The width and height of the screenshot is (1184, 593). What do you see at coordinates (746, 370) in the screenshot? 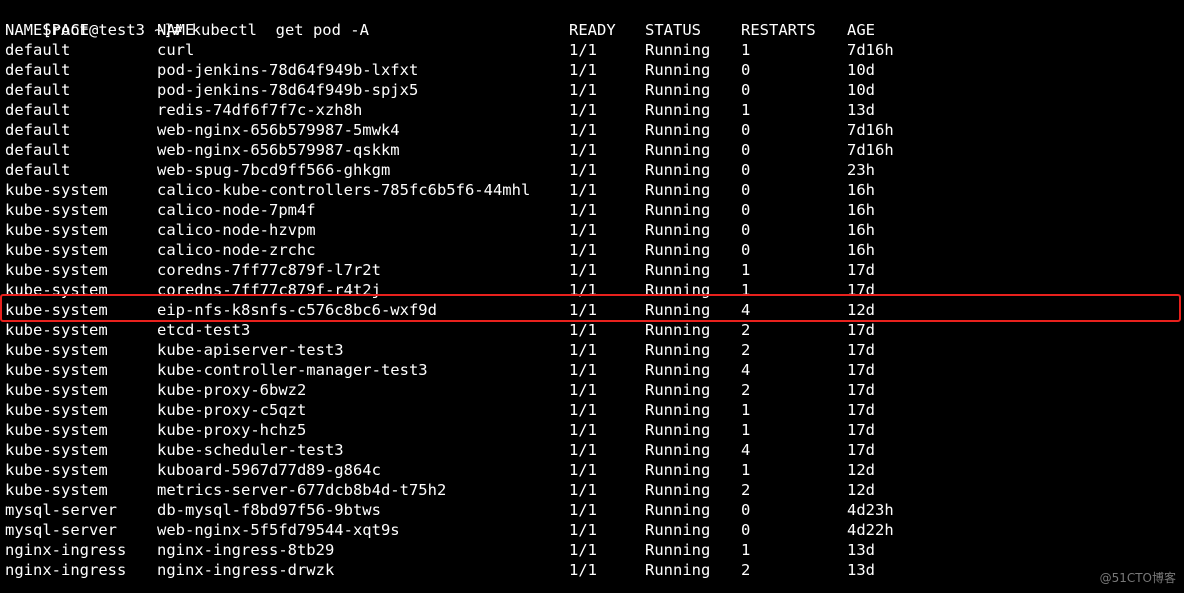
I see `cell-restarts: 4` at bounding box center [746, 370].